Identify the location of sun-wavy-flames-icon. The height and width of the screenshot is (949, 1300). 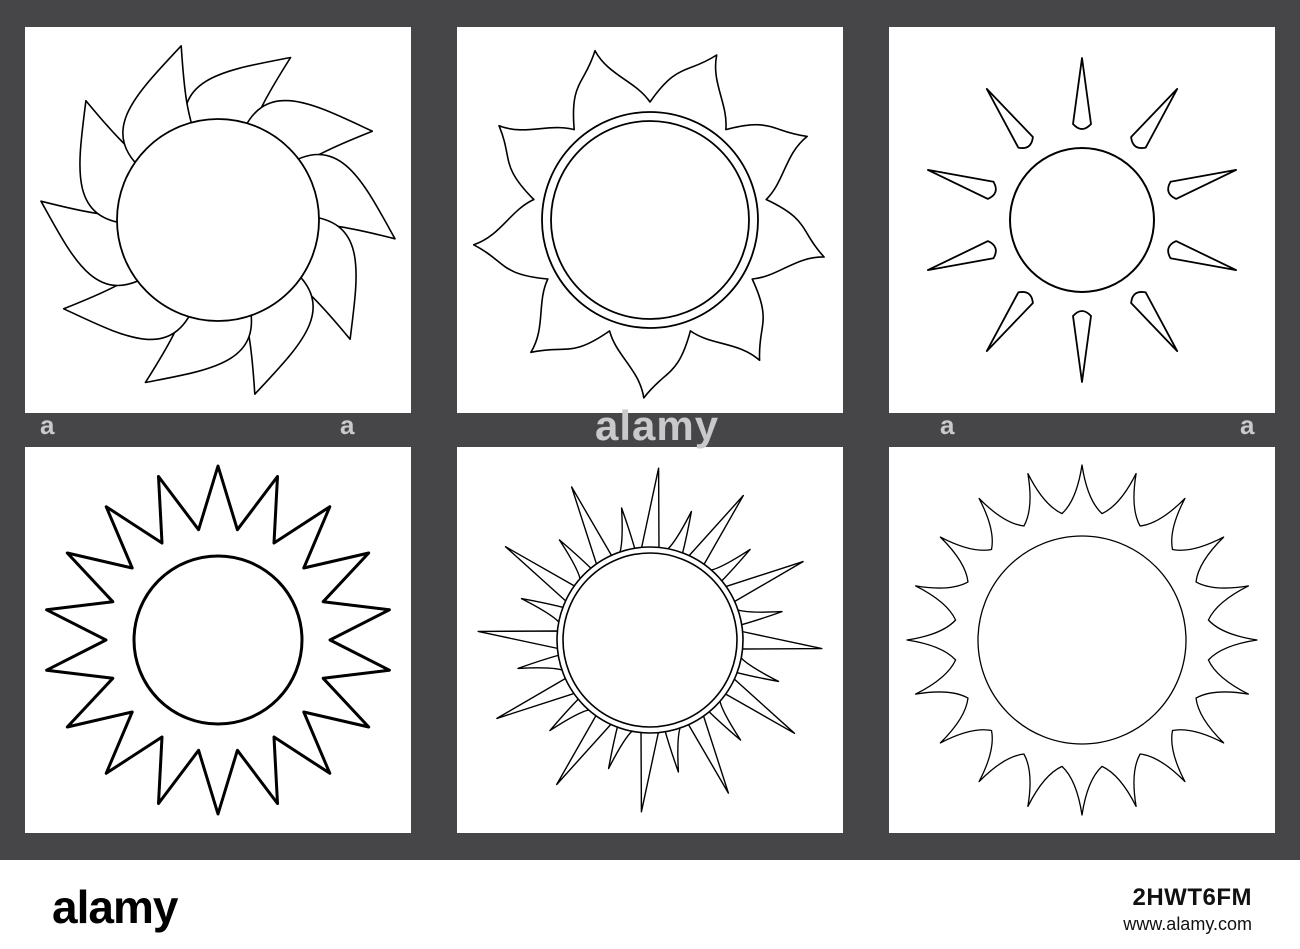
(648, 224).